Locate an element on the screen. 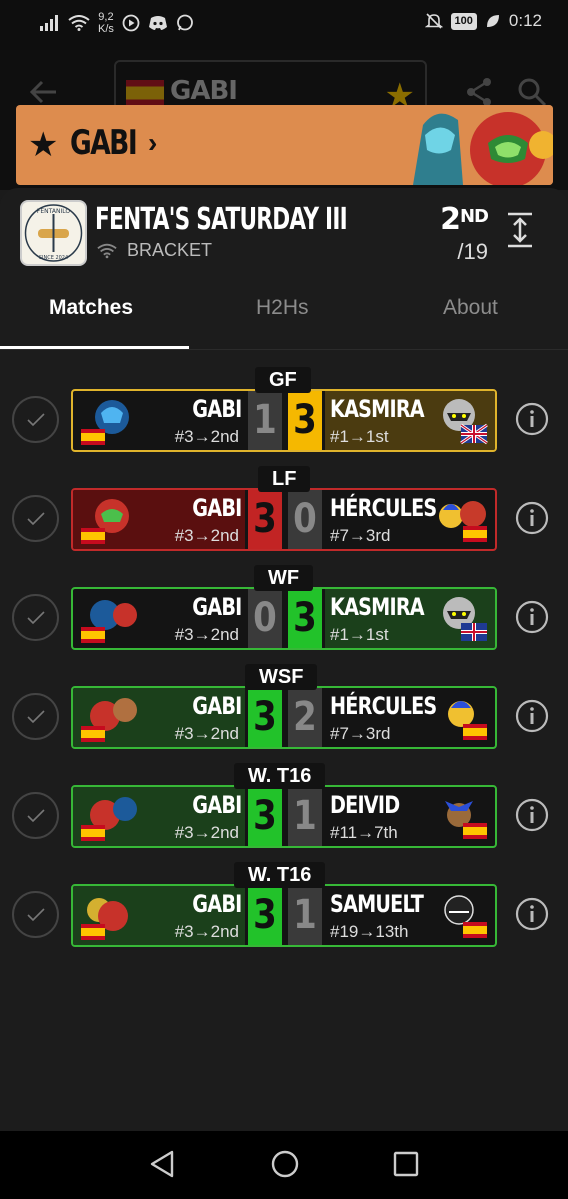 Image resolution: width=568 pixels, height=1199 pixels. tab-bar: Matches H2Hs About is located at coordinates (284, 317).